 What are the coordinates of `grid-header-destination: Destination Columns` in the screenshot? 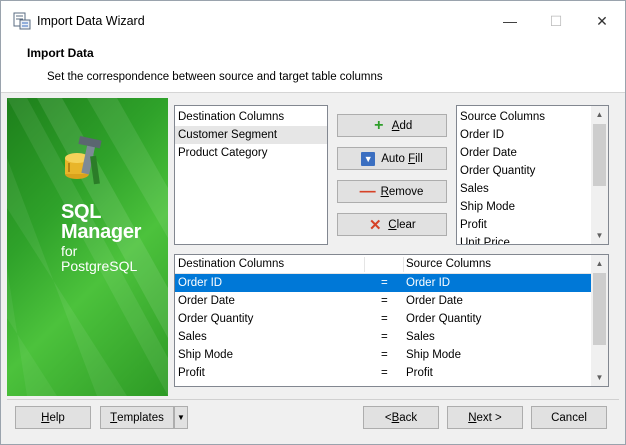 It's located at (229, 264).